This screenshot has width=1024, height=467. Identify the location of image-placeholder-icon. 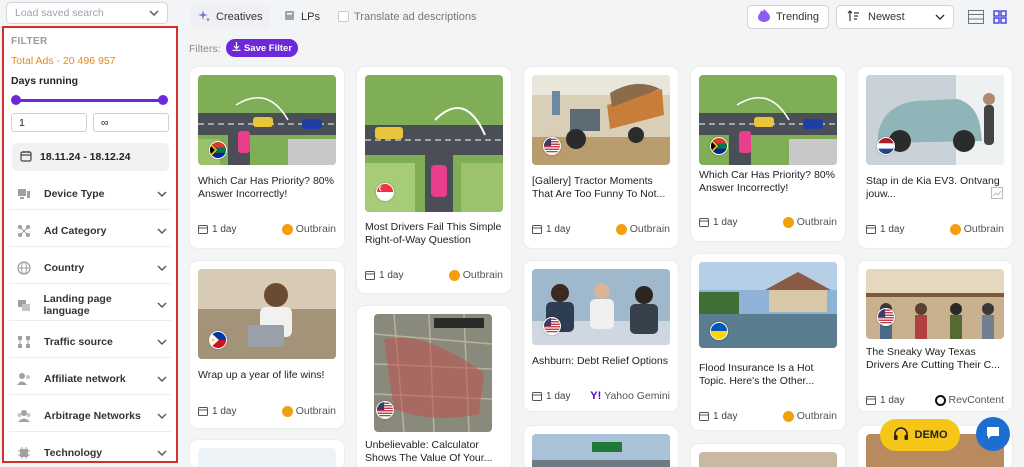
(997, 194).